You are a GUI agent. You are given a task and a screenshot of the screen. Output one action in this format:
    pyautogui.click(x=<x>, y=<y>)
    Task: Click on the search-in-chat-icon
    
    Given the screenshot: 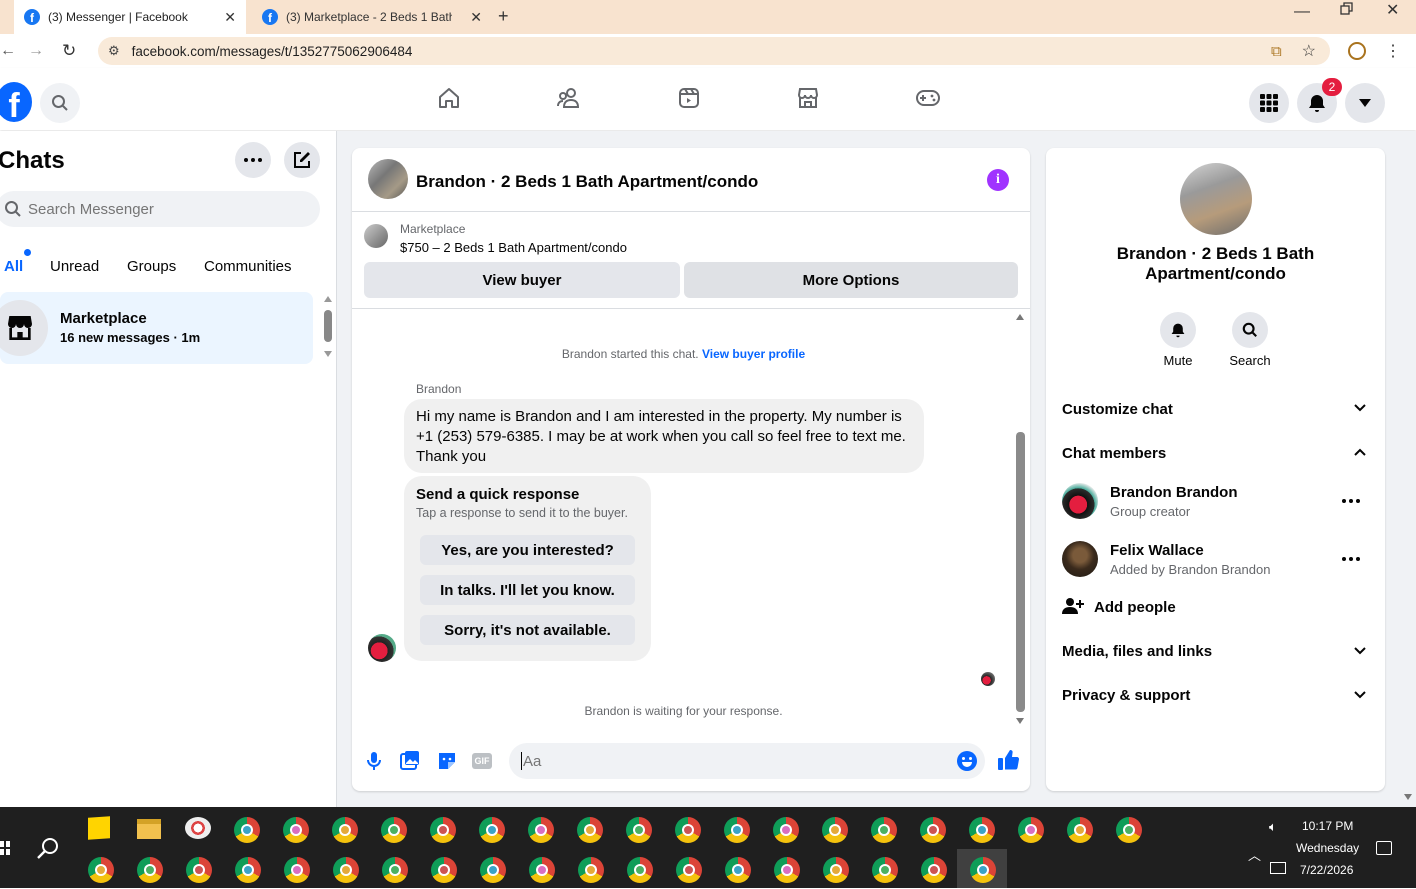 What is the action you would take?
    pyautogui.click(x=1250, y=330)
    